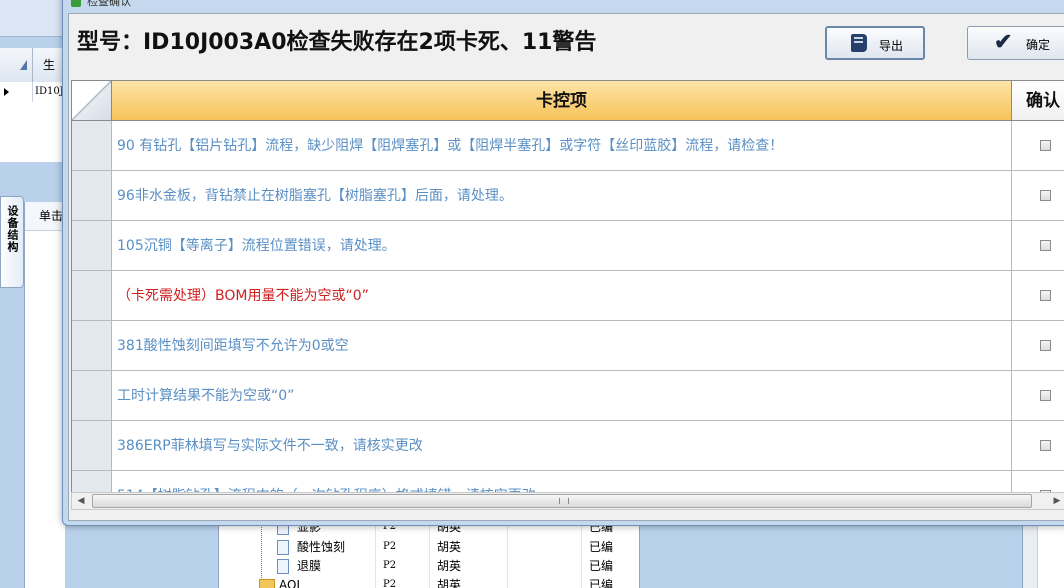 This screenshot has height=588, width=1064. What do you see at coordinates (1043, 555) in the screenshot?
I see `background-right-panel` at bounding box center [1043, 555].